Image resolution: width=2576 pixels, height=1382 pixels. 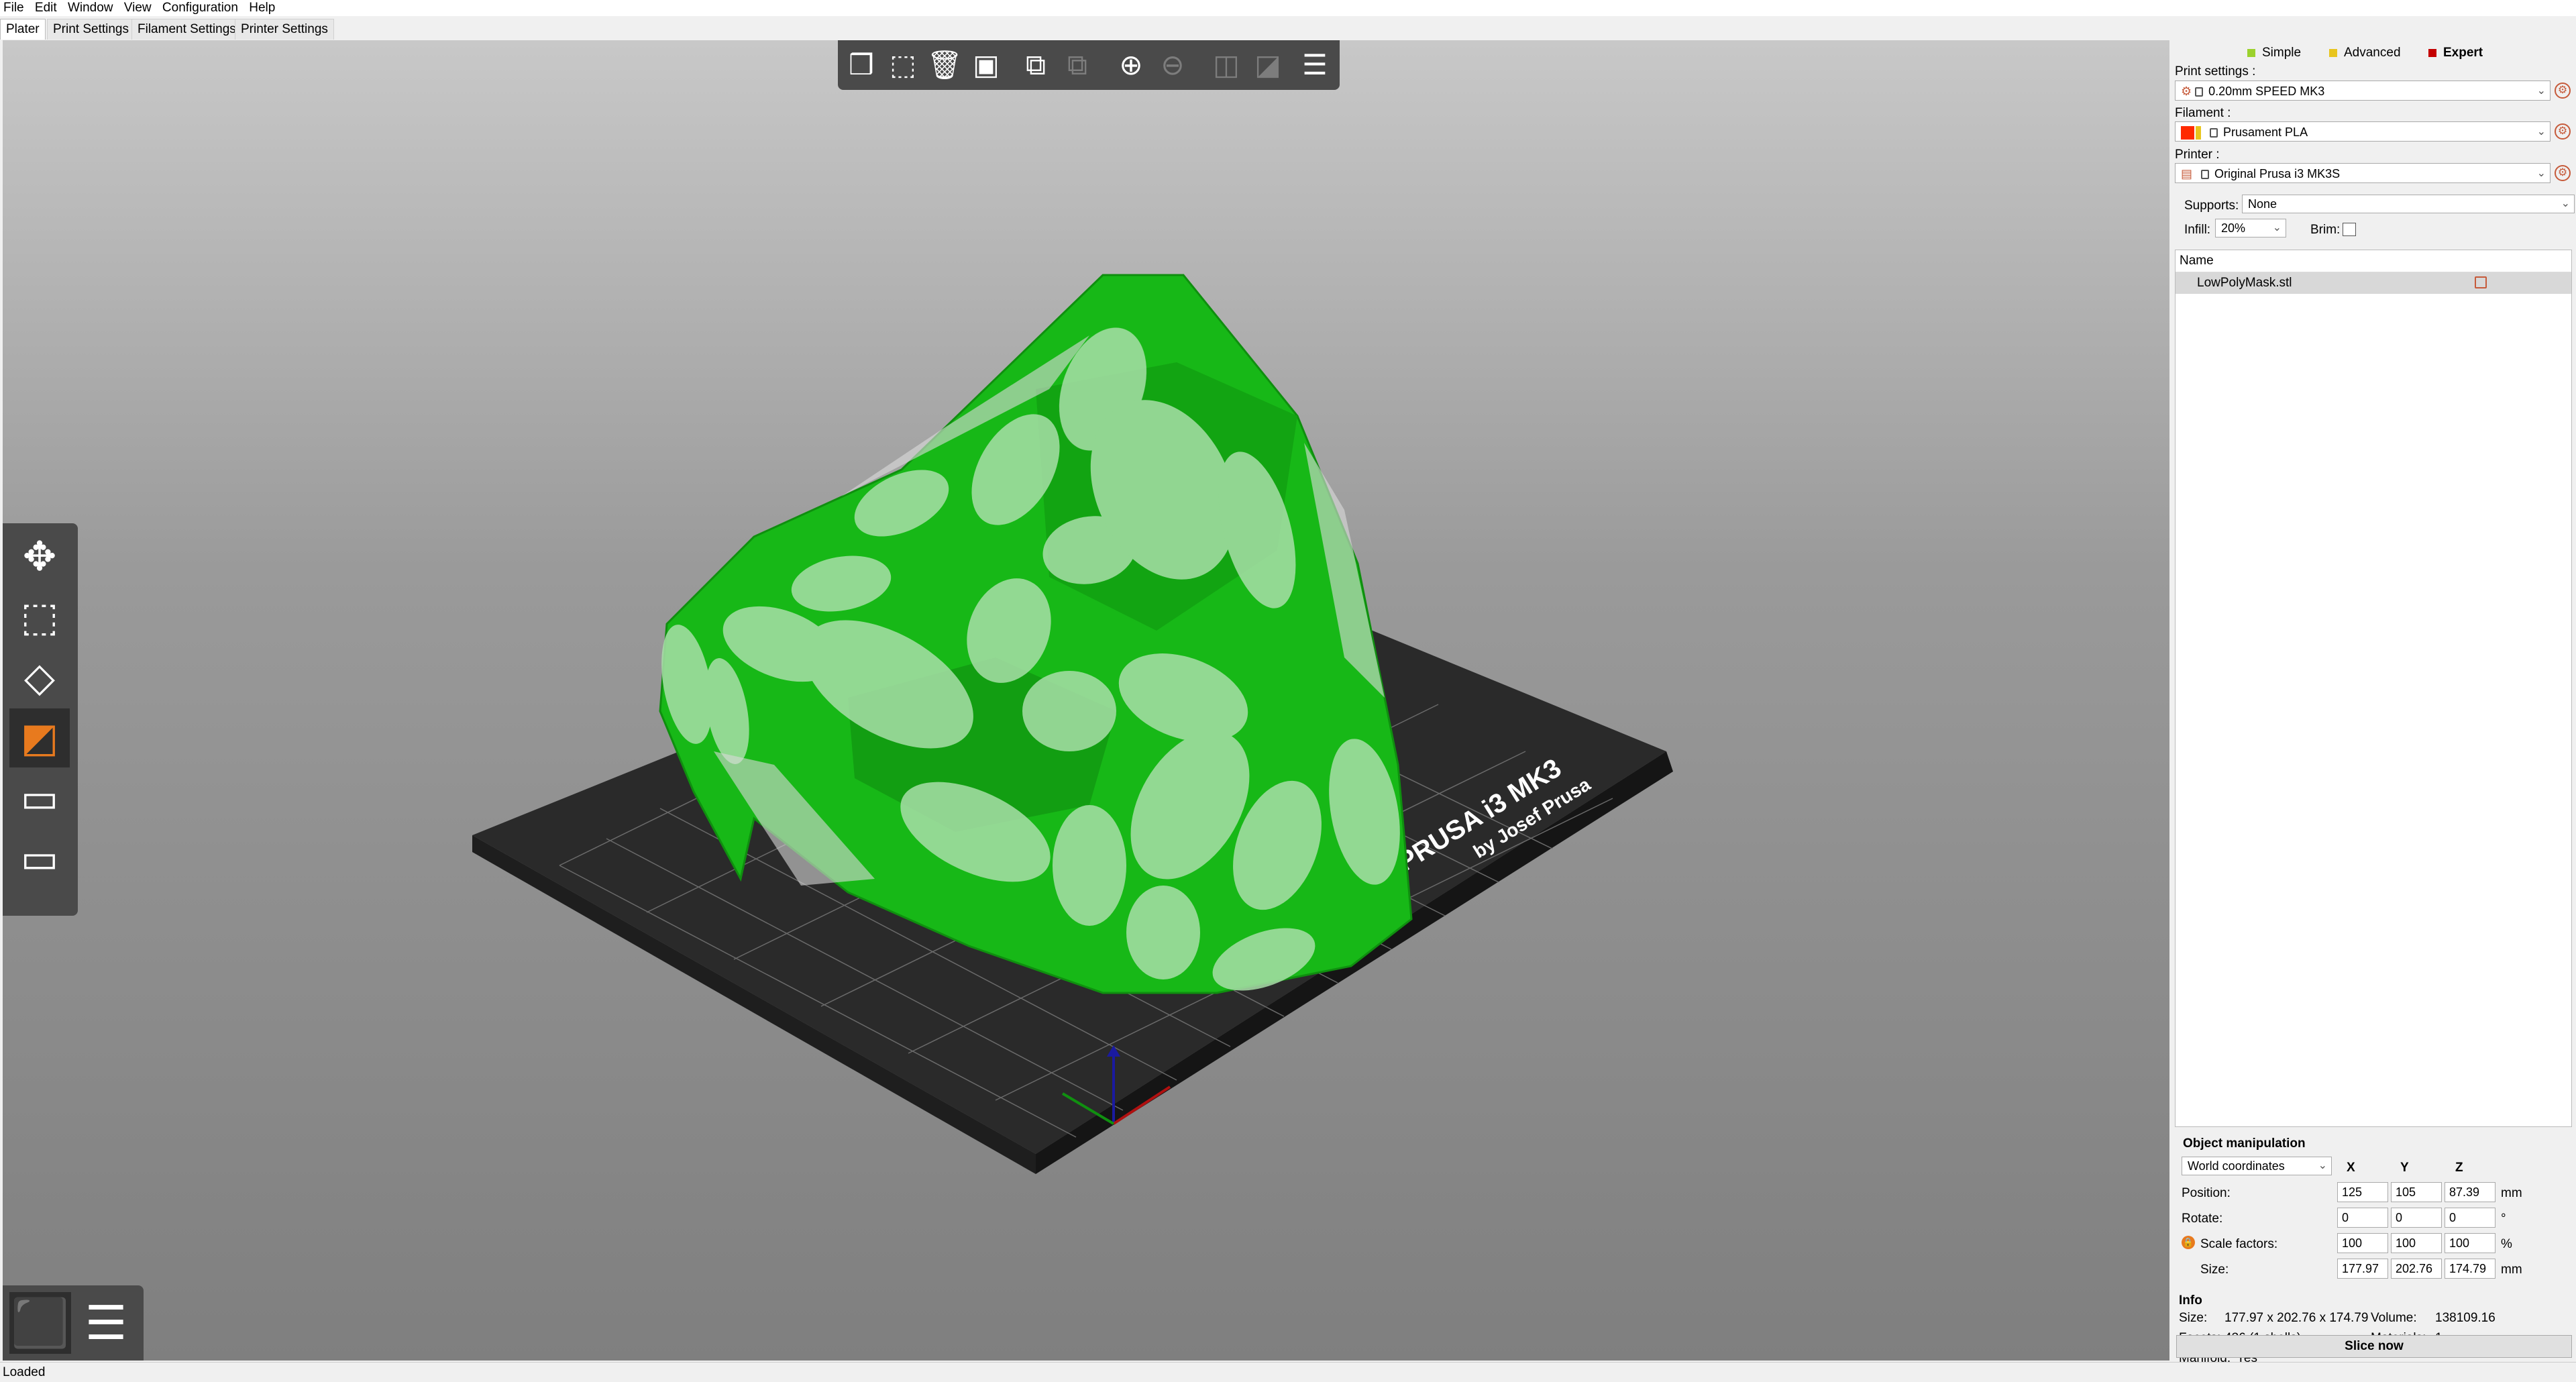 I want to click on mode-simple: Simple, so click(x=2274, y=53).